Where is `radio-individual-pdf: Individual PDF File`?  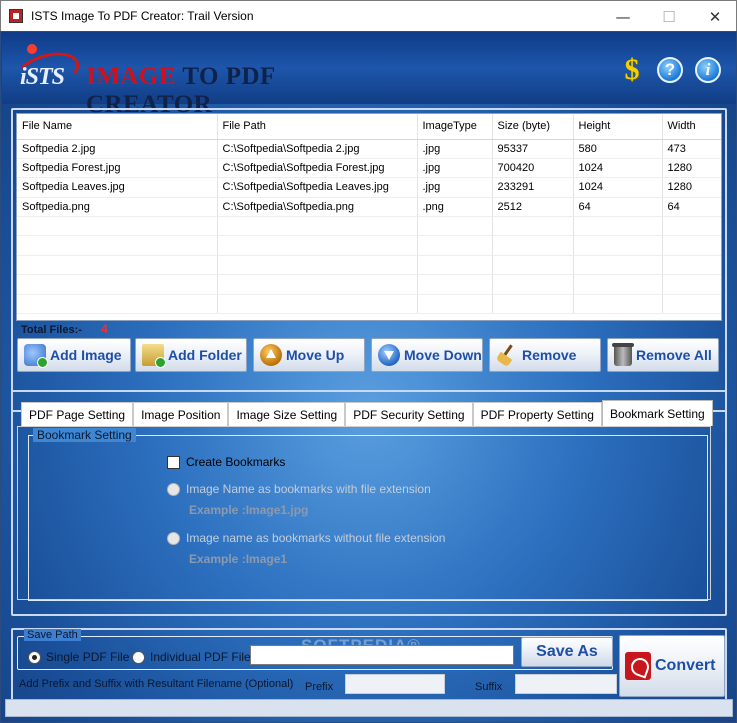
radio-individual-pdf: Individual PDF File is located at coordinates (191, 657).